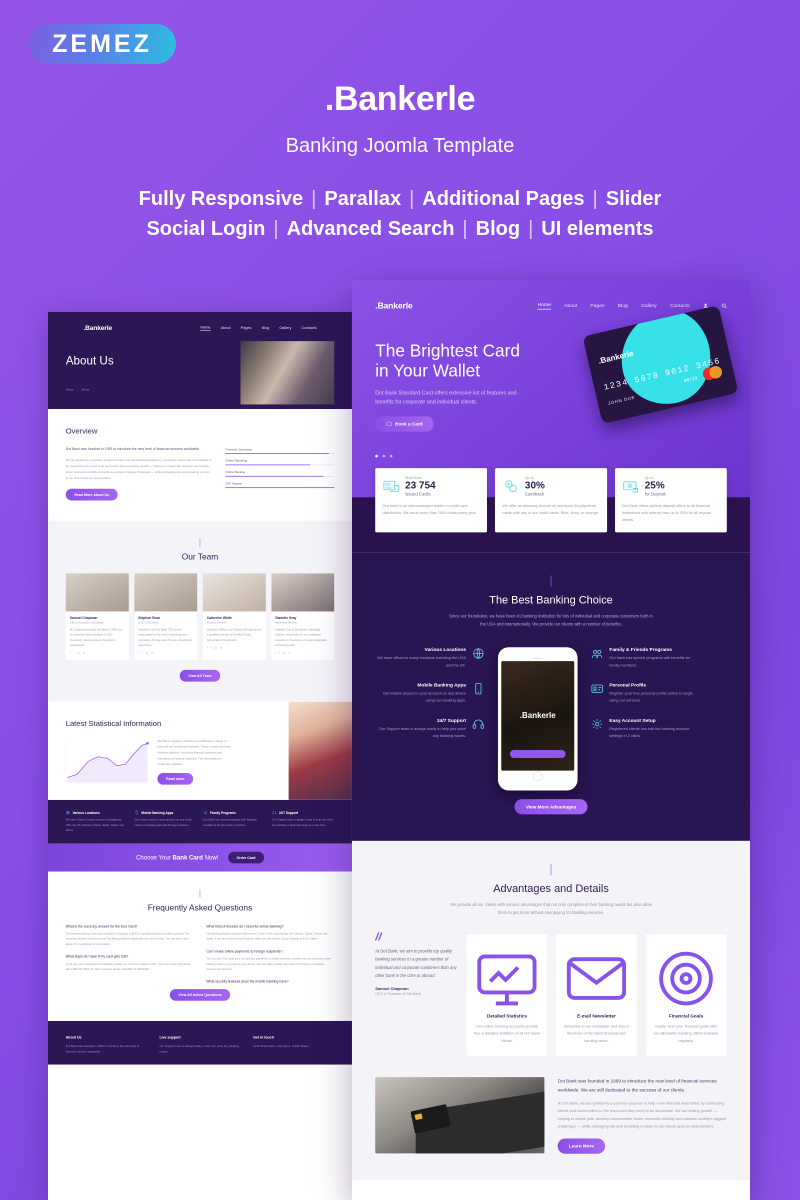  What do you see at coordinates (534, 494) in the screenshot?
I see `stat-caption: Cashback` at bounding box center [534, 494].